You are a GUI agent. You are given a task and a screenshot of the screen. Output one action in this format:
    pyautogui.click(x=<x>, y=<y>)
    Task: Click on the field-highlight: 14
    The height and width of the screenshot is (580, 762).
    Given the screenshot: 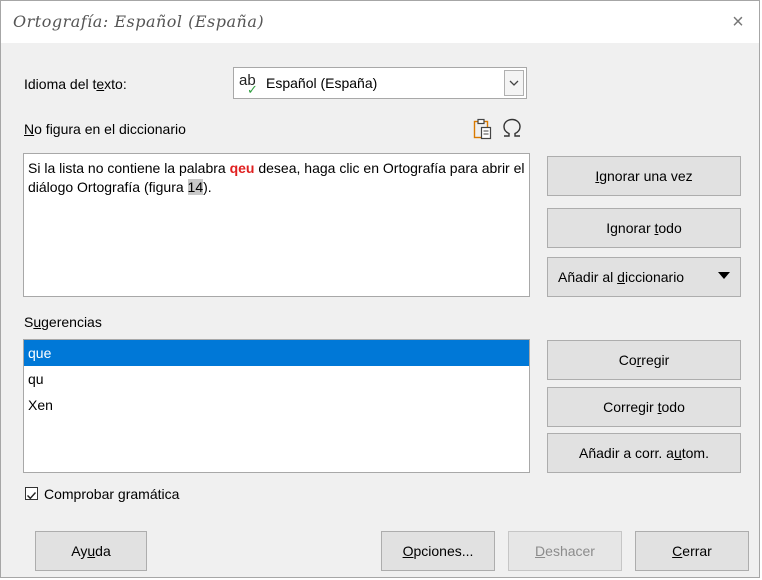 What is the action you would take?
    pyautogui.click(x=195, y=187)
    